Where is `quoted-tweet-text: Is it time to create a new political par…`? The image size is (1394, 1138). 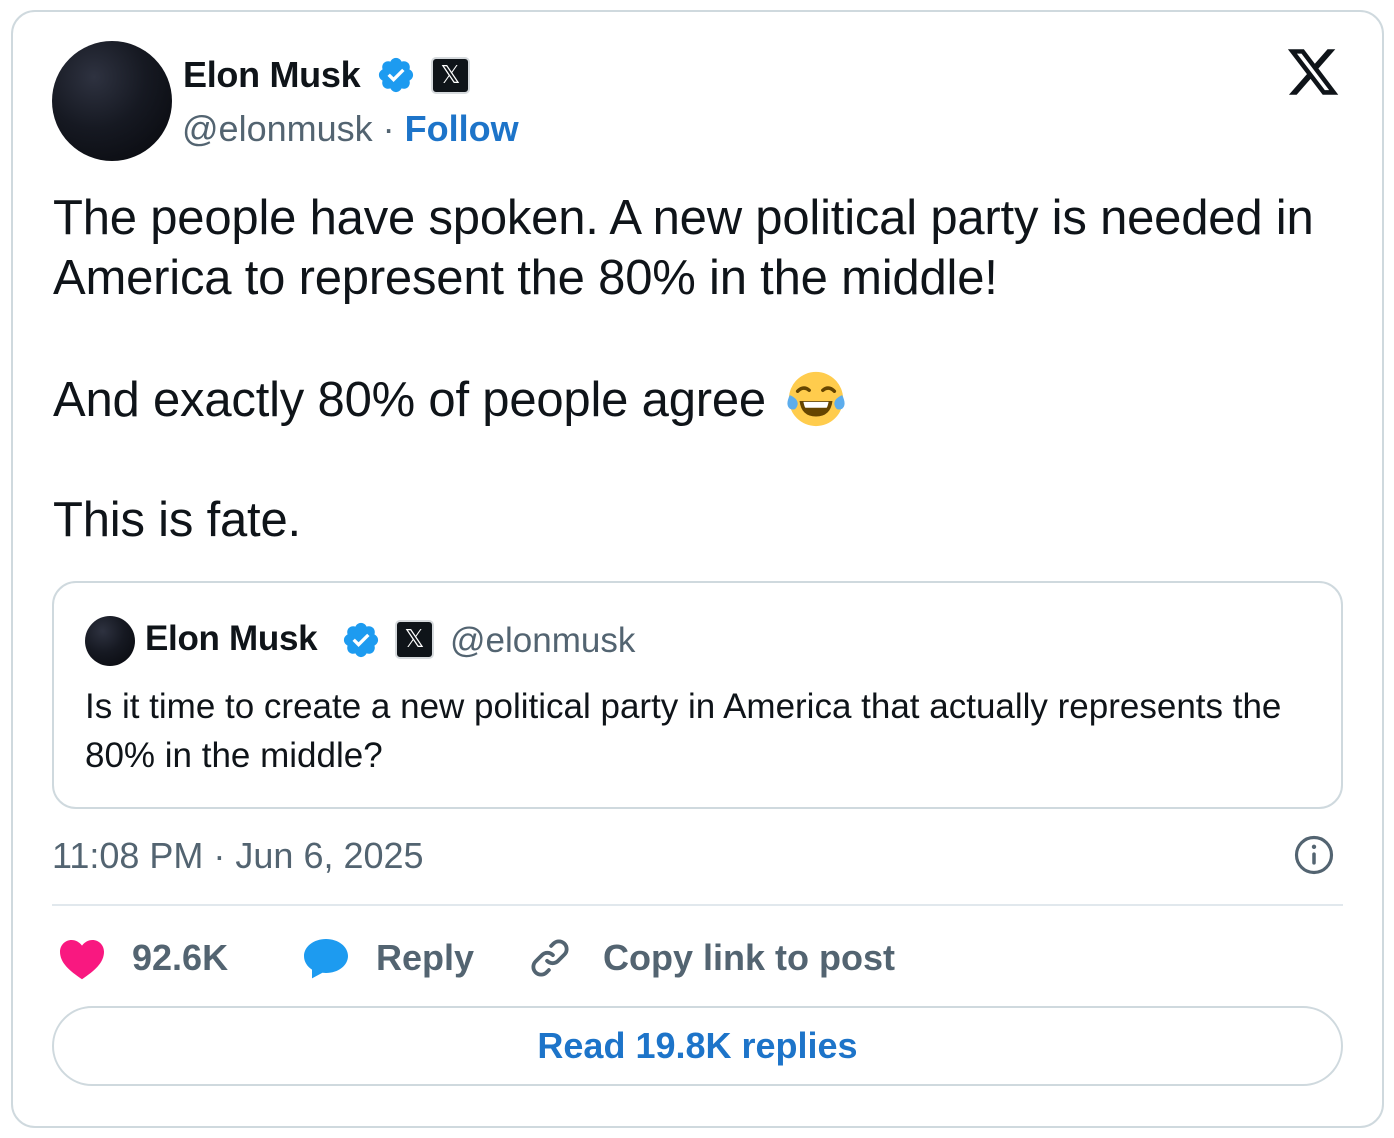
quoted-tweet-text: Is it time to create a new political par… is located at coordinates (683, 731).